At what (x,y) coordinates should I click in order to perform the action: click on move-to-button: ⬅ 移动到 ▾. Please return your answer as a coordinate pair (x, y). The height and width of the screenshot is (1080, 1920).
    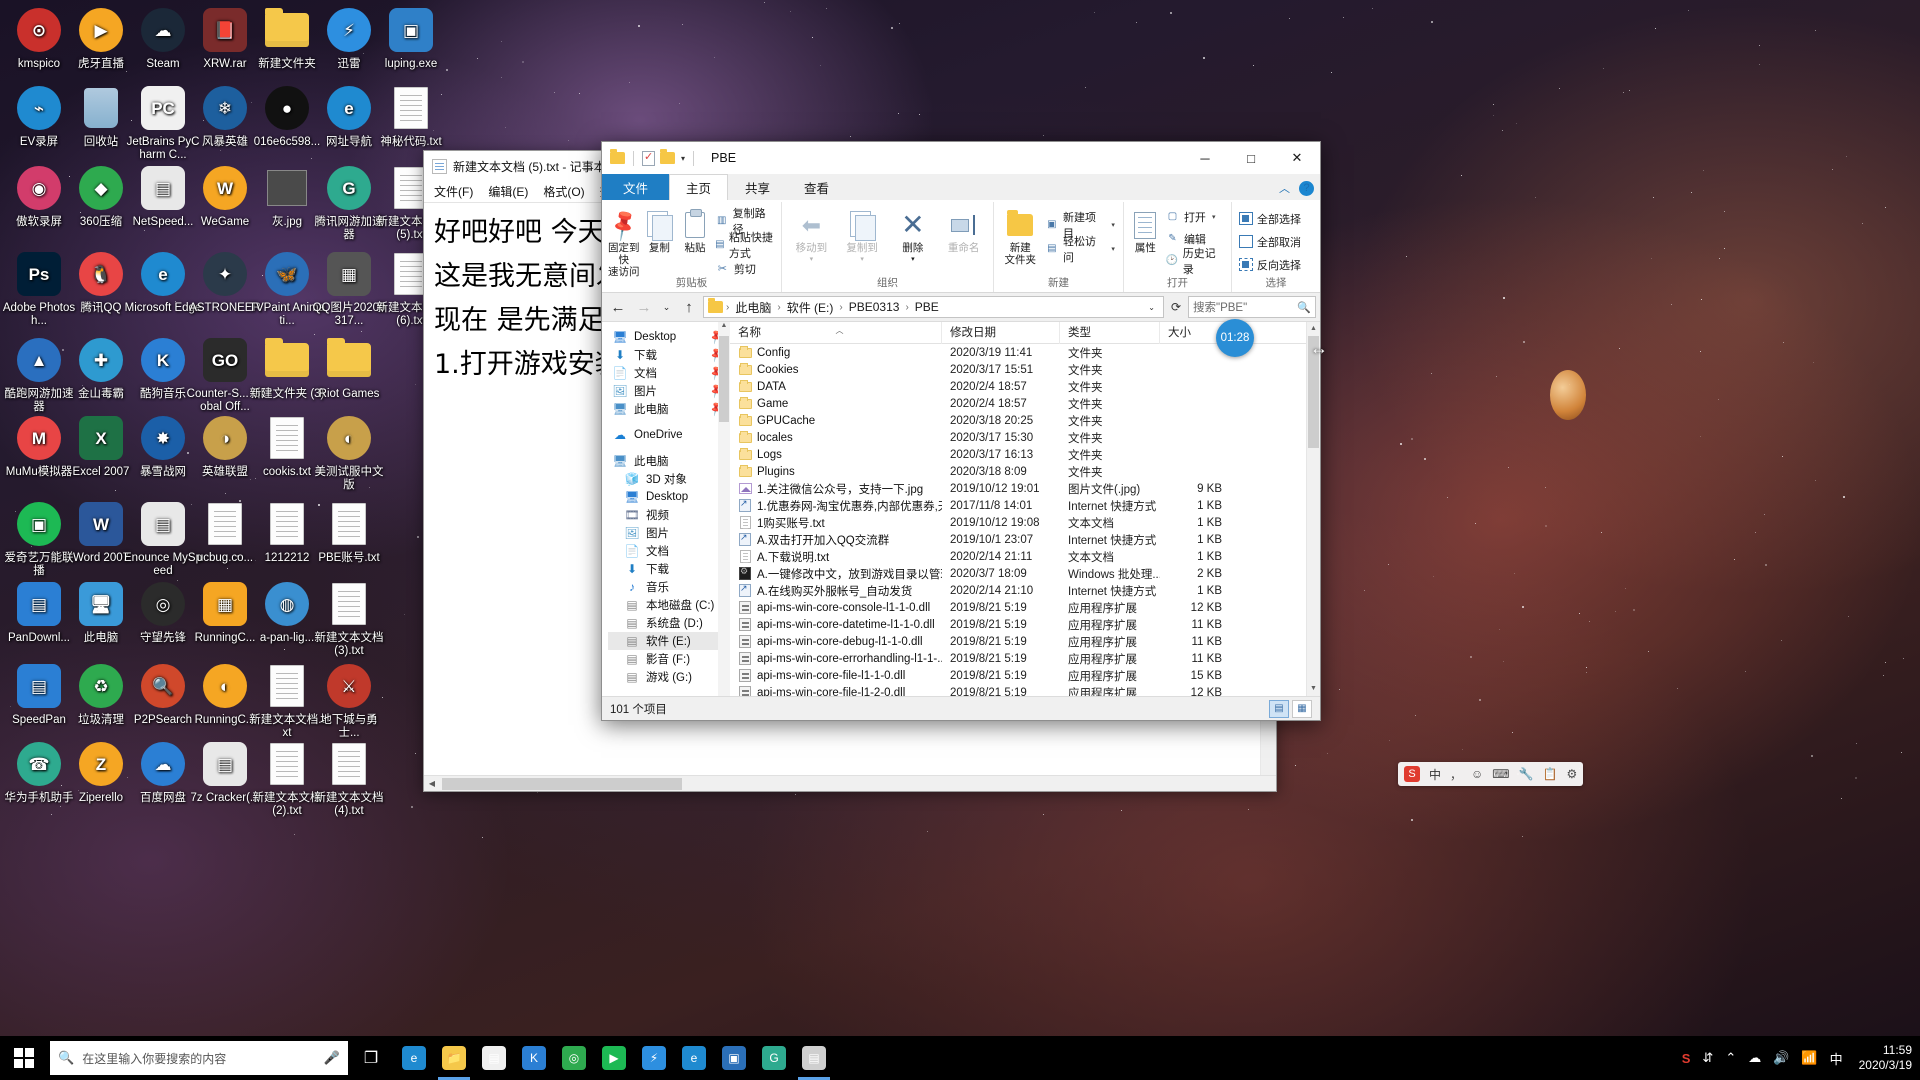
    Looking at the image, I should click on (811, 235).